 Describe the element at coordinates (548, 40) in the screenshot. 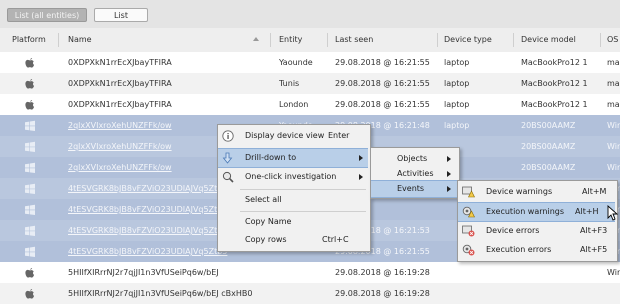

I see `column-header-device-model: Device model` at that location.